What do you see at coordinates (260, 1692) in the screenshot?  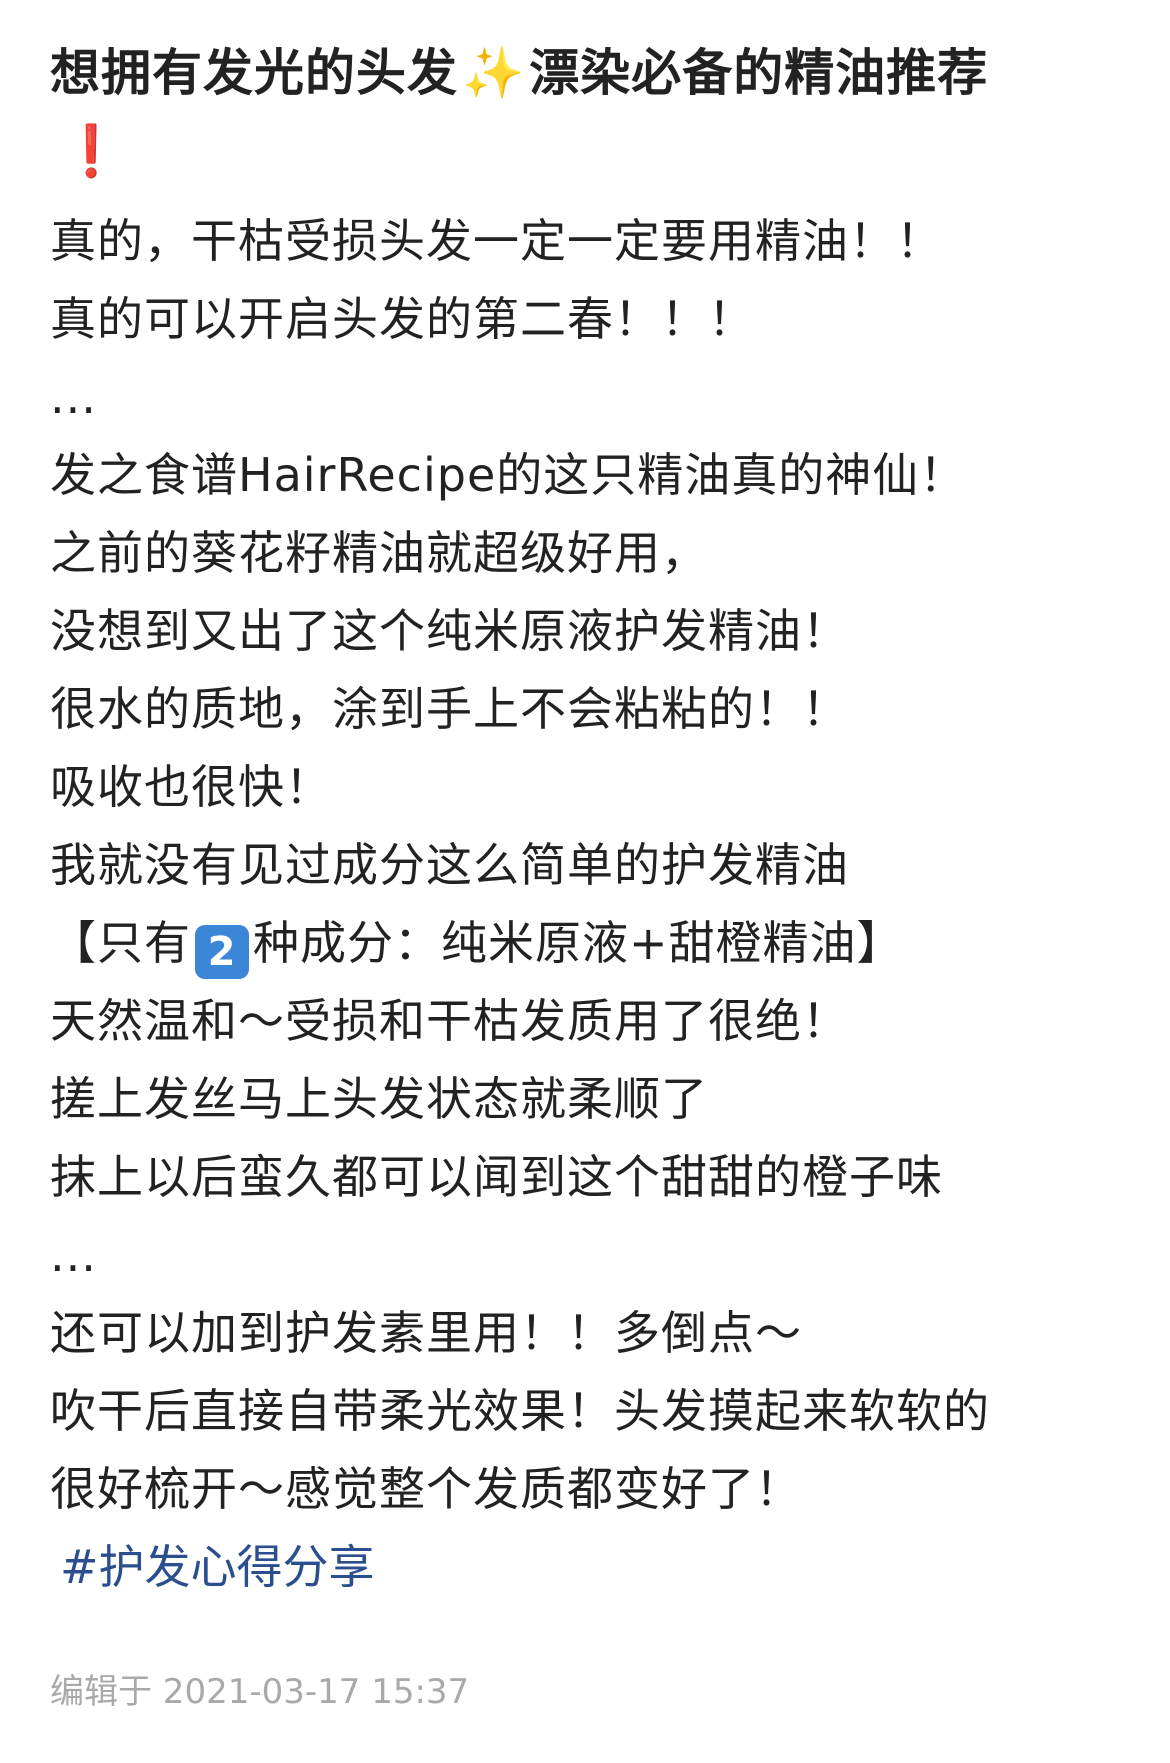 I see `edited-timestamp: 编辑于 2021-03-17 15:37` at bounding box center [260, 1692].